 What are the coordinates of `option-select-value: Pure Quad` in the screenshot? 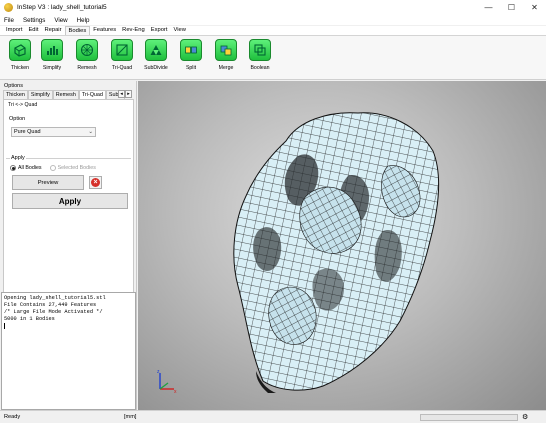 It's located at (27, 132).